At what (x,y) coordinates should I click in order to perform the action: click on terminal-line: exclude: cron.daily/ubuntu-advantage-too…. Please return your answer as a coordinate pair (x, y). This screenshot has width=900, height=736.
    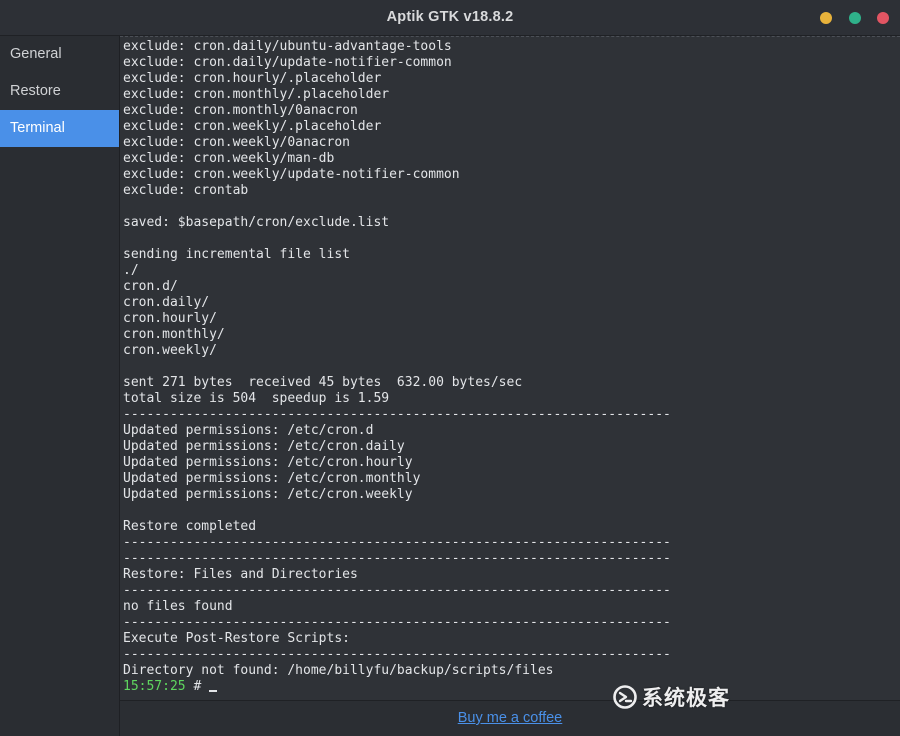
    Looking at the image, I should click on (287, 46).